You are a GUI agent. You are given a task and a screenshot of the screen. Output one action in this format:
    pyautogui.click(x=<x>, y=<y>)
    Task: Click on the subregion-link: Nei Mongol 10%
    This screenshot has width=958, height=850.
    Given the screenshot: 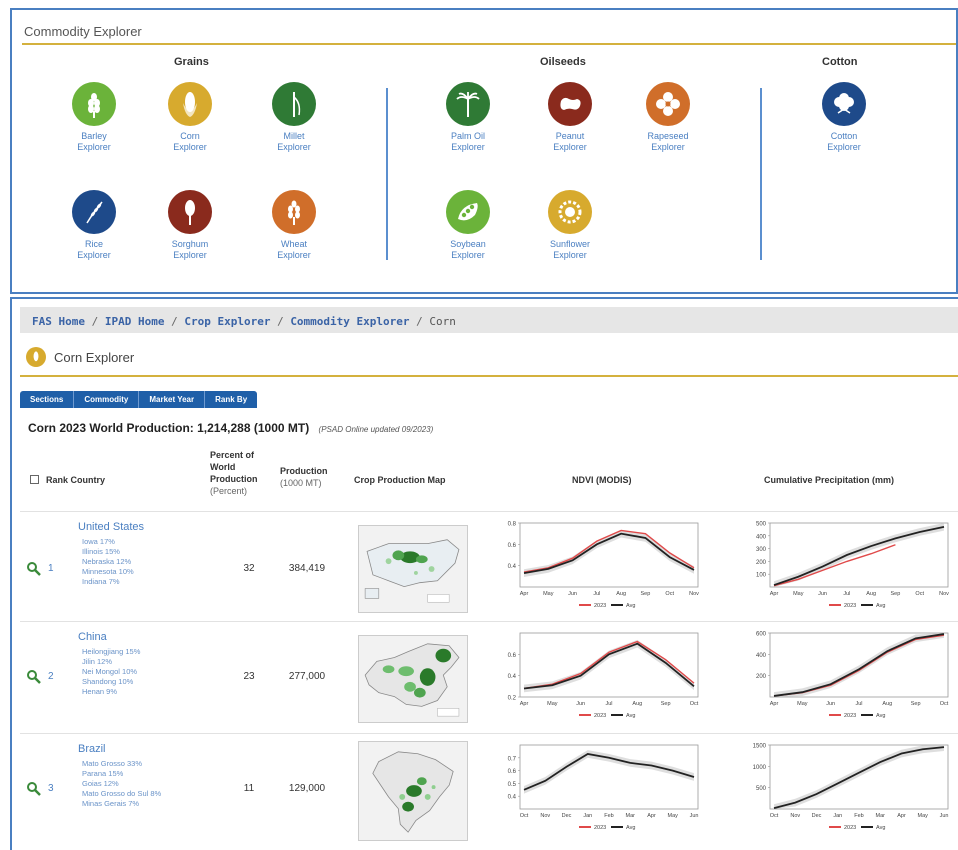 What is the action you would take?
    pyautogui.click(x=111, y=672)
    